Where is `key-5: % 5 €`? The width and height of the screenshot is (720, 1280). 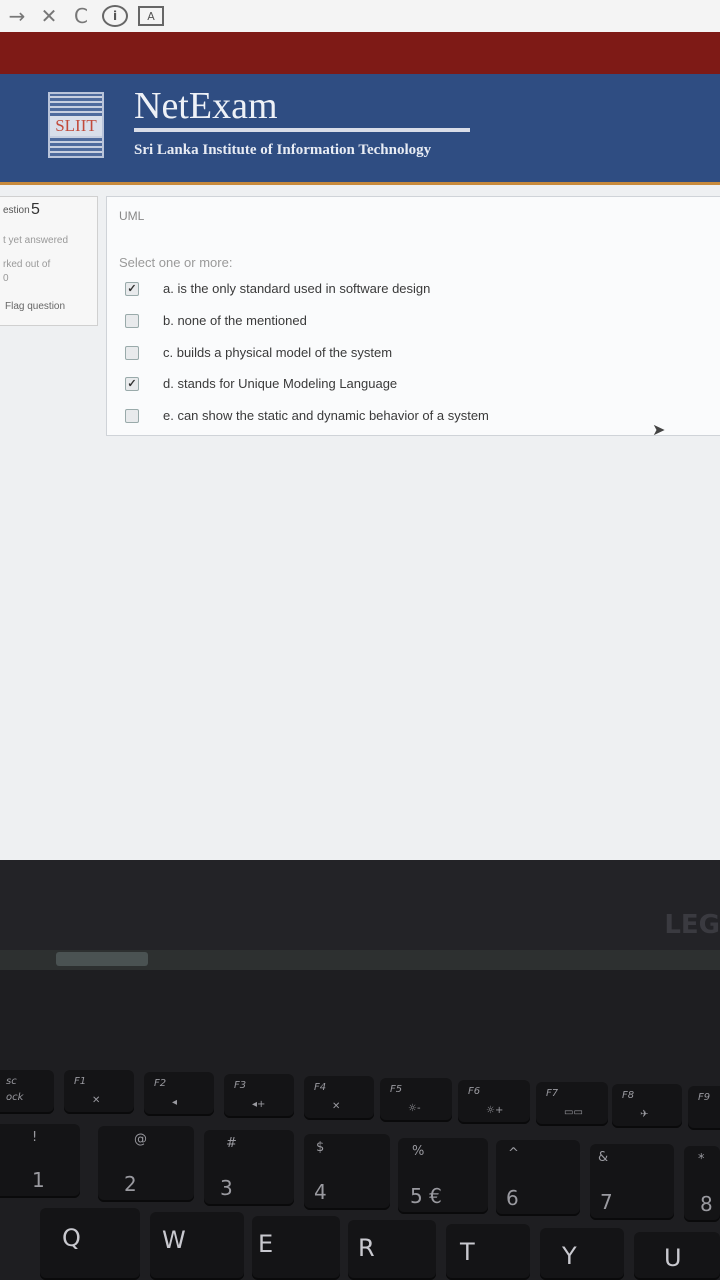
key-5: % 5 € is located at coordinates (443, 1176).